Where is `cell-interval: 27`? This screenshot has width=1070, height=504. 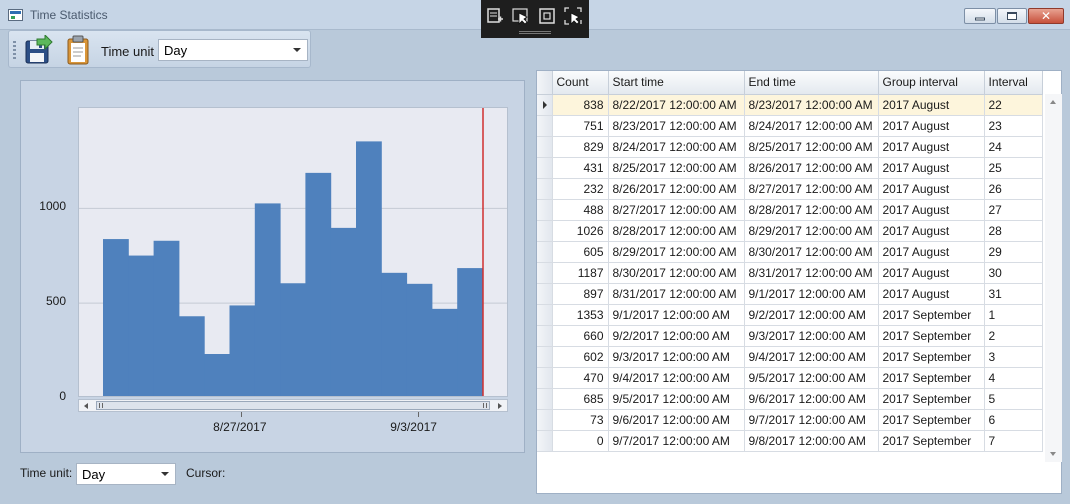
cell-interval: 27 is located at coordinates (1013, 210).